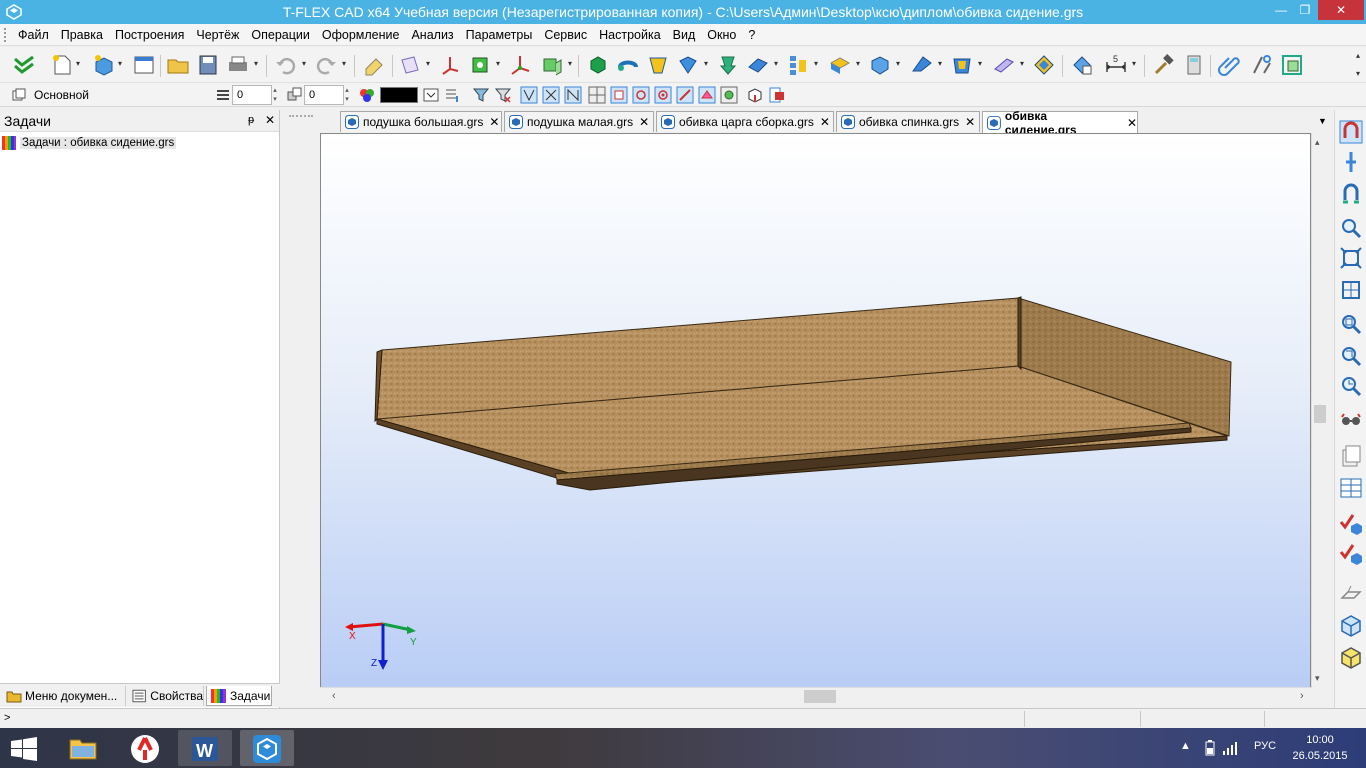  What do you see at coordinates (728, 65) in the screenshot?
I see `spiral-icon` at bounding box center [728, 65].